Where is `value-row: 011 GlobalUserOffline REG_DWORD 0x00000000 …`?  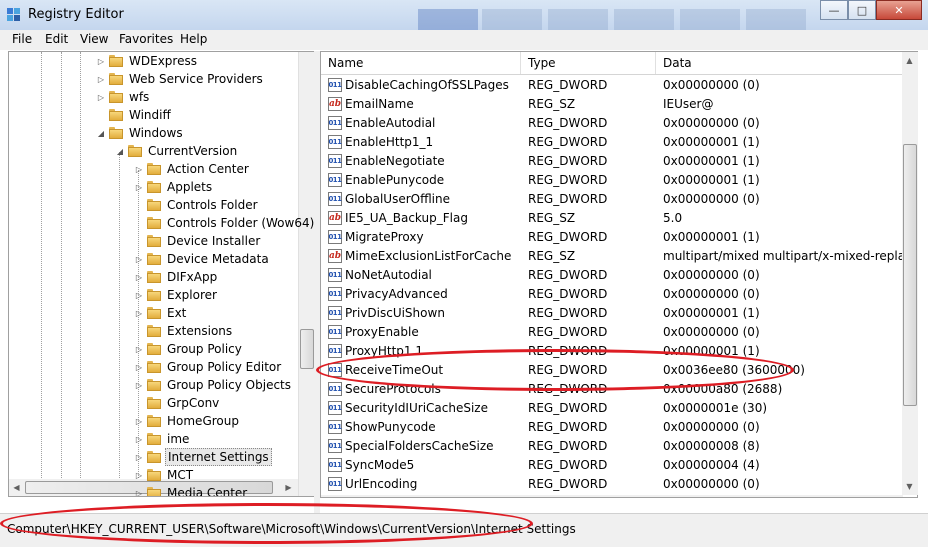 value-row: 011 GlobalUserOffline REG_DWORD 0x00000000 … is located at coordinates (619, 199).